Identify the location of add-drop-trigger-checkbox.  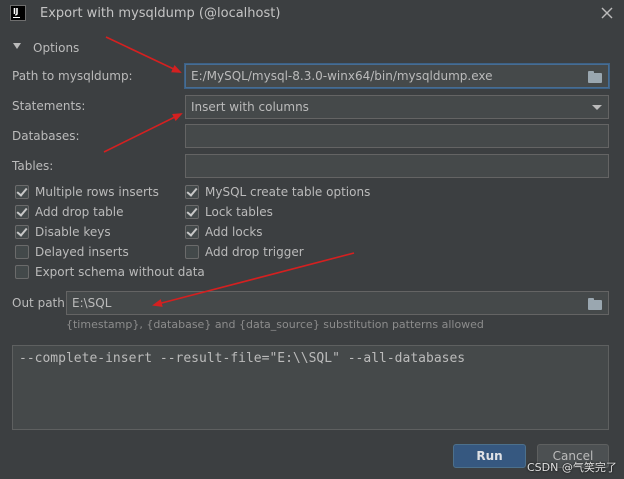
(192, 252).